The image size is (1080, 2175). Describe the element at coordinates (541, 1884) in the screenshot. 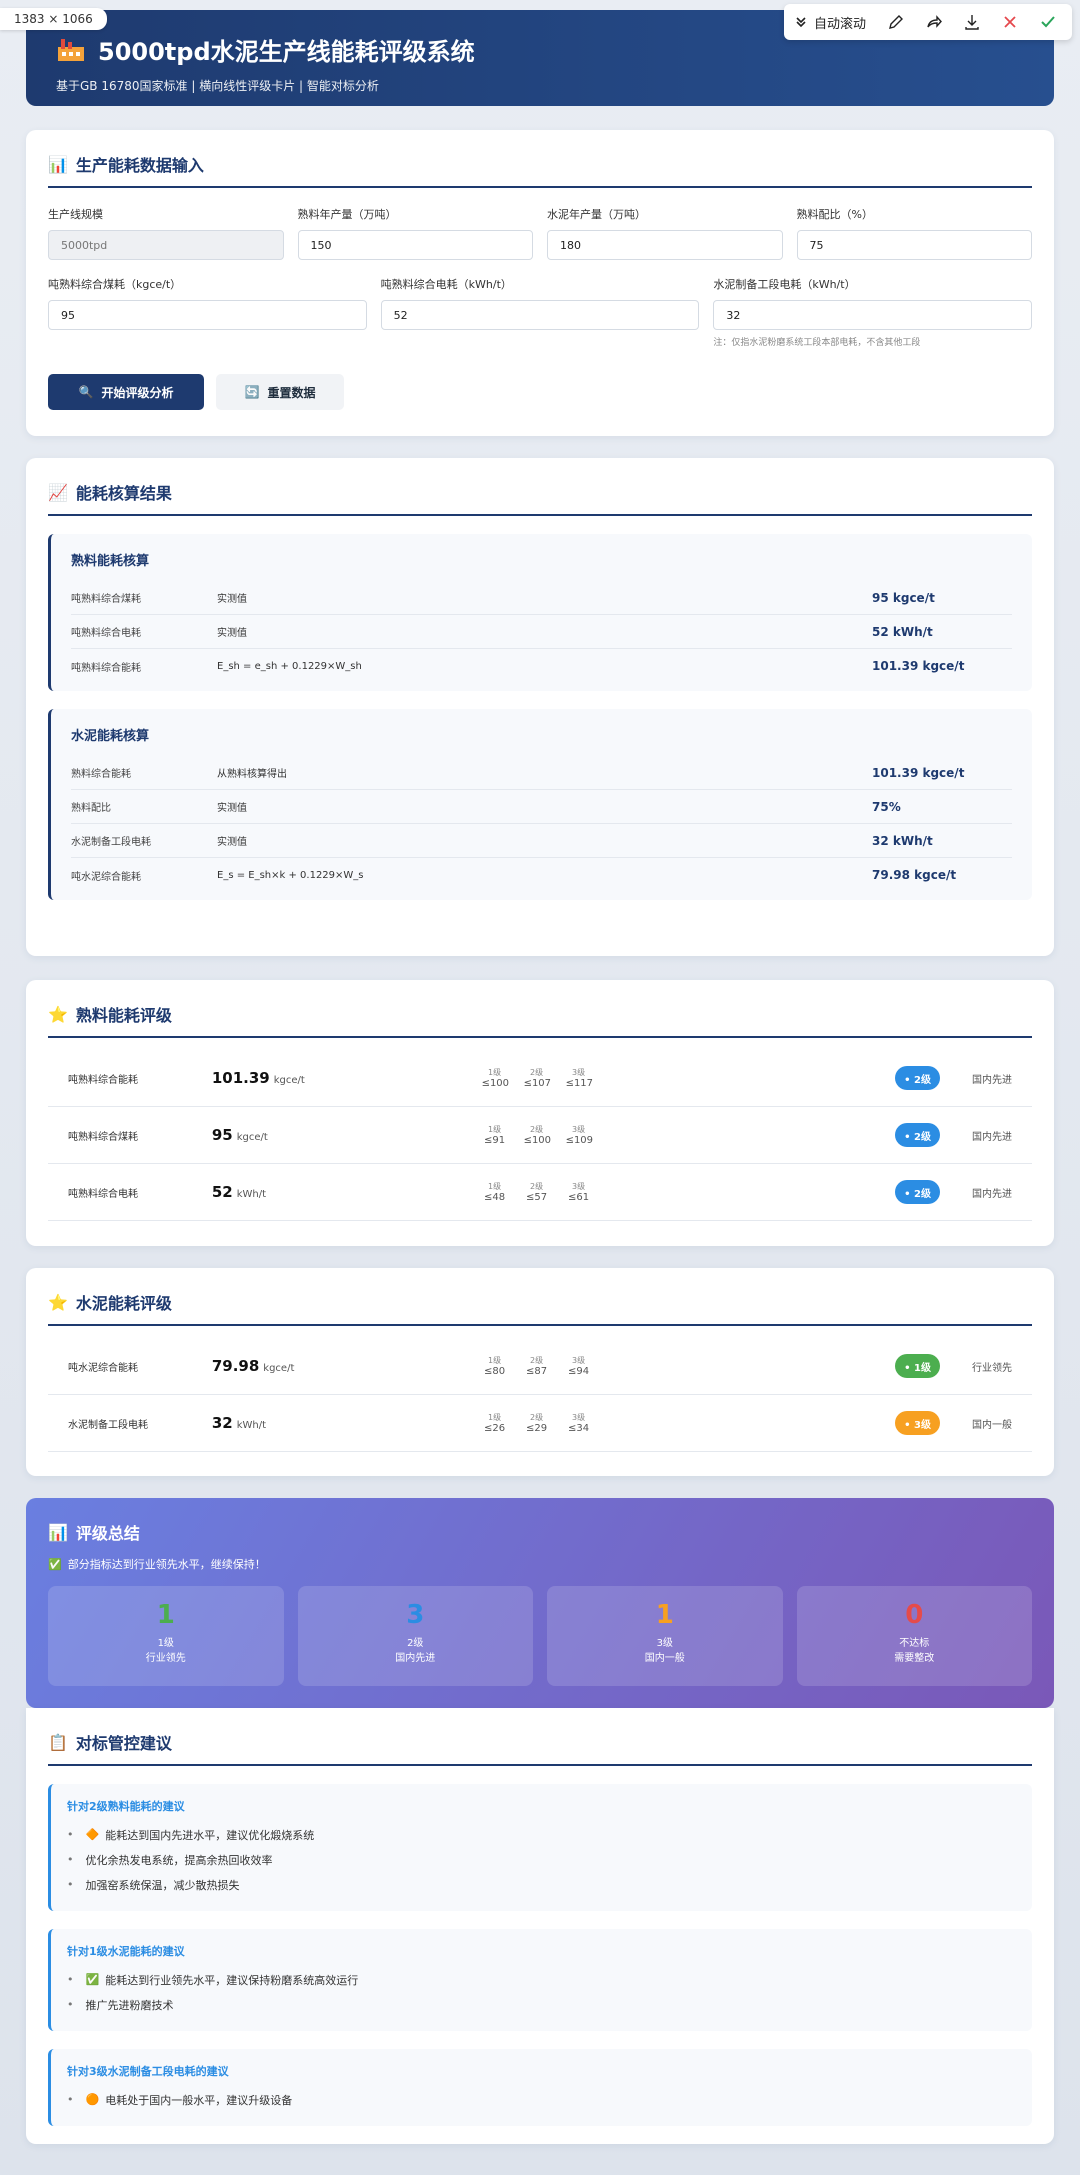

I see `advice-item: 加强窑系统保温，减少散热损失` at that location.